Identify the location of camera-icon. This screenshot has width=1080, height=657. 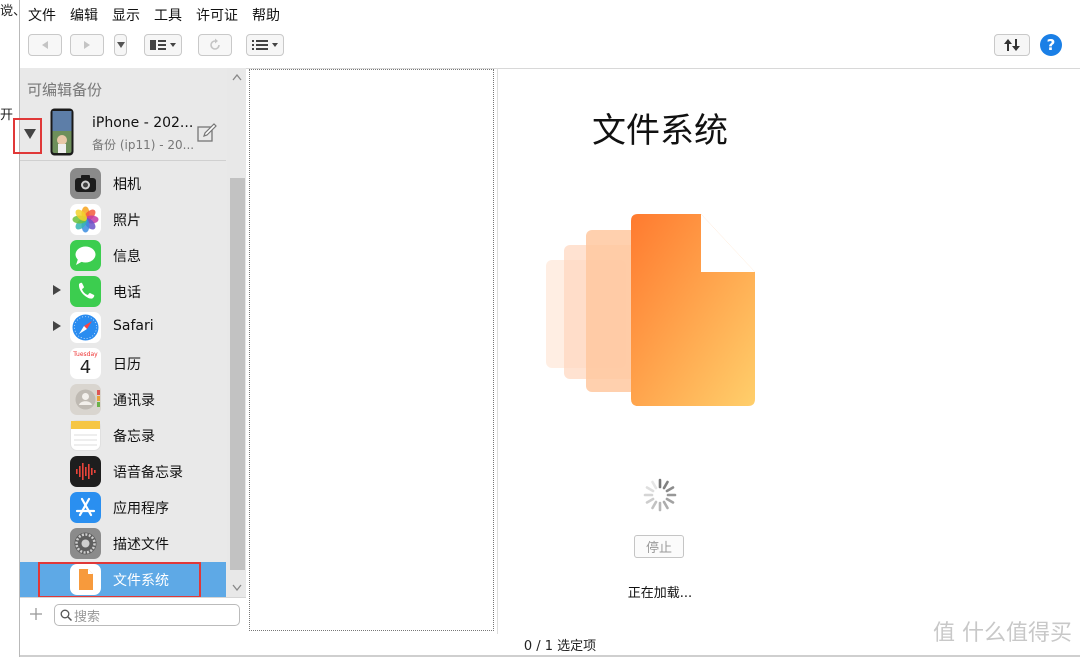
(85, 183).